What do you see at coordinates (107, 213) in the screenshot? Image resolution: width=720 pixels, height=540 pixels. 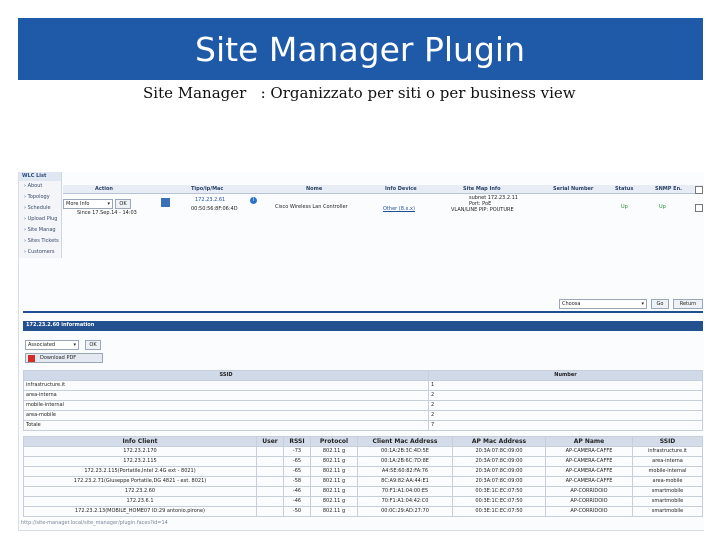 I see `since-text: Since 17.Sep.14 - 14:03` at bounding box center [107, 213].